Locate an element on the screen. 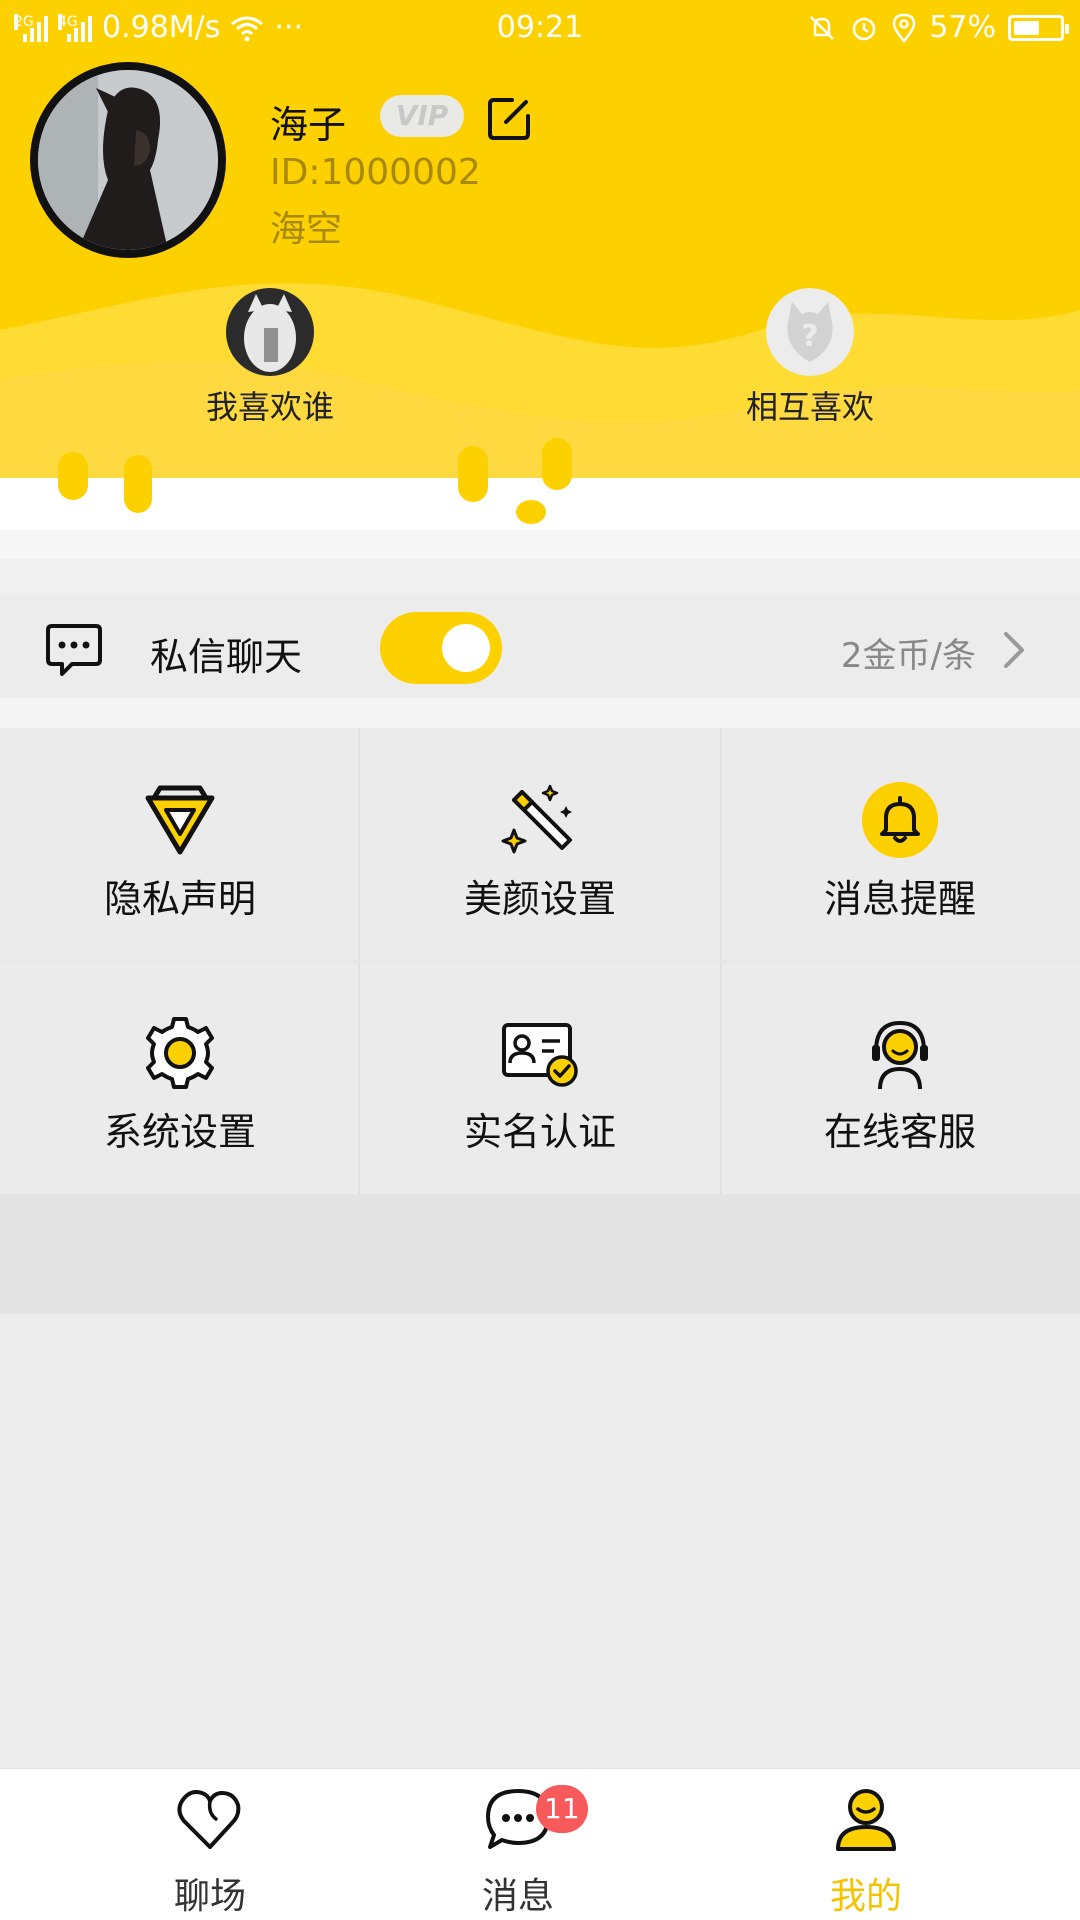 The height and width of the screenshot is (1920, 1080). location-icon is located at coordinates (904, 28).